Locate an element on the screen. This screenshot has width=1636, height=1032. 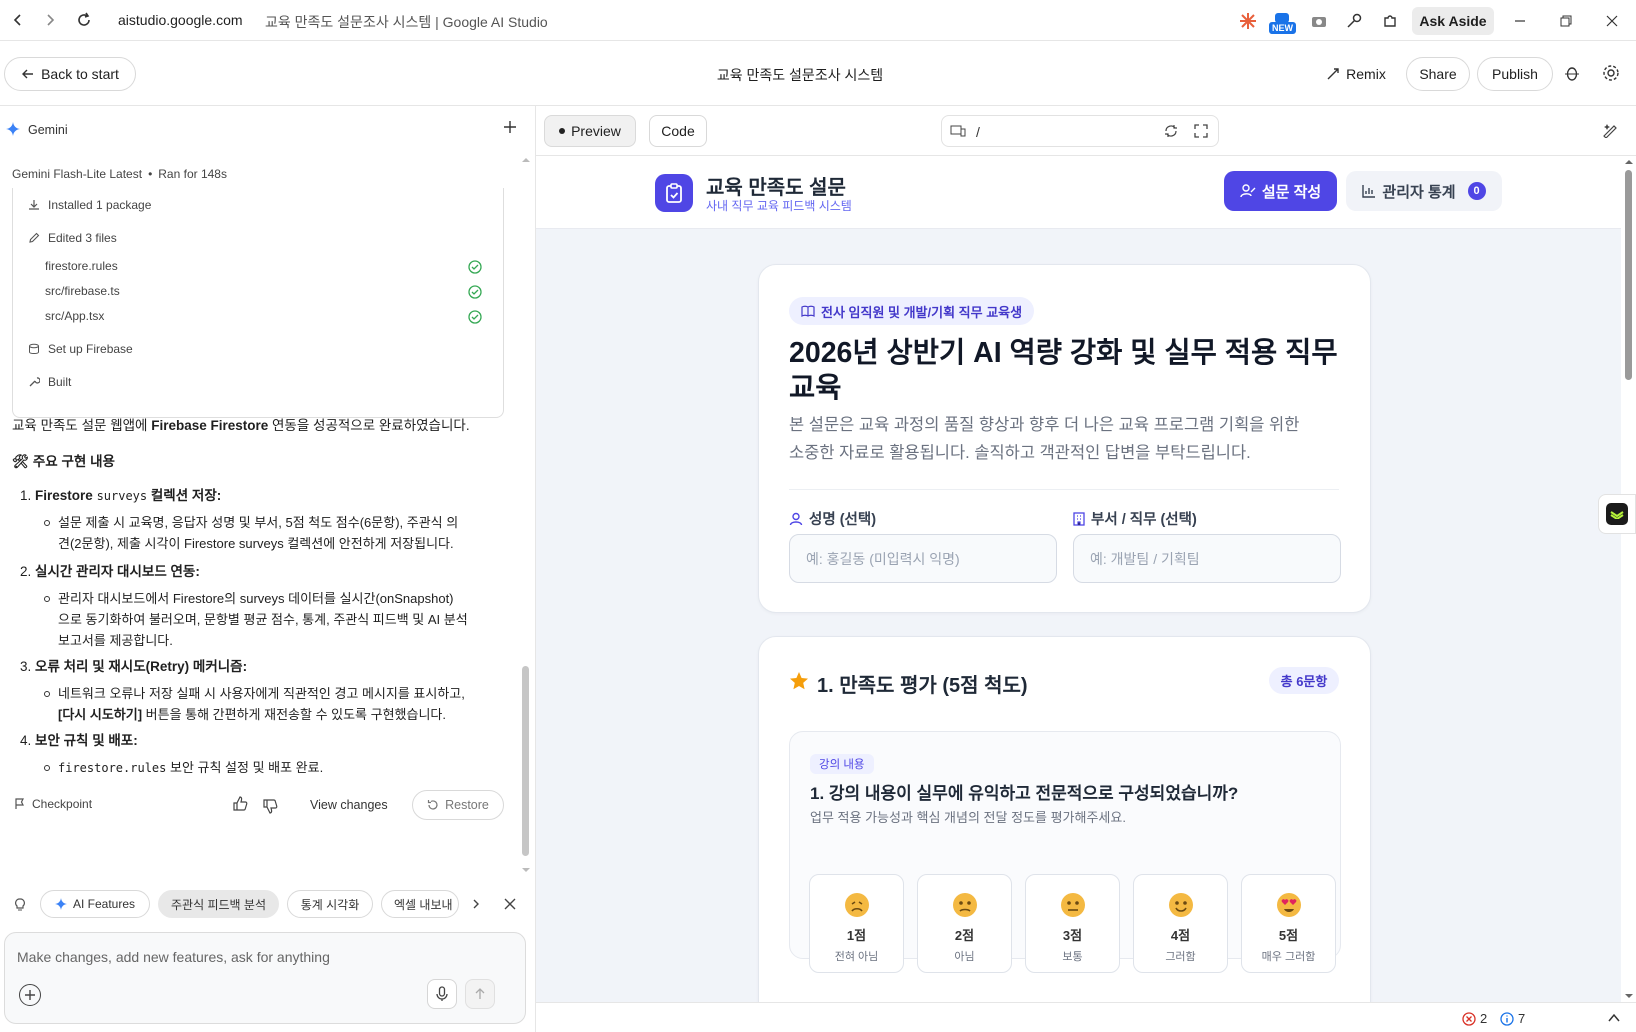
file-item: src/App.tsx is located at coordinates (74, 316).